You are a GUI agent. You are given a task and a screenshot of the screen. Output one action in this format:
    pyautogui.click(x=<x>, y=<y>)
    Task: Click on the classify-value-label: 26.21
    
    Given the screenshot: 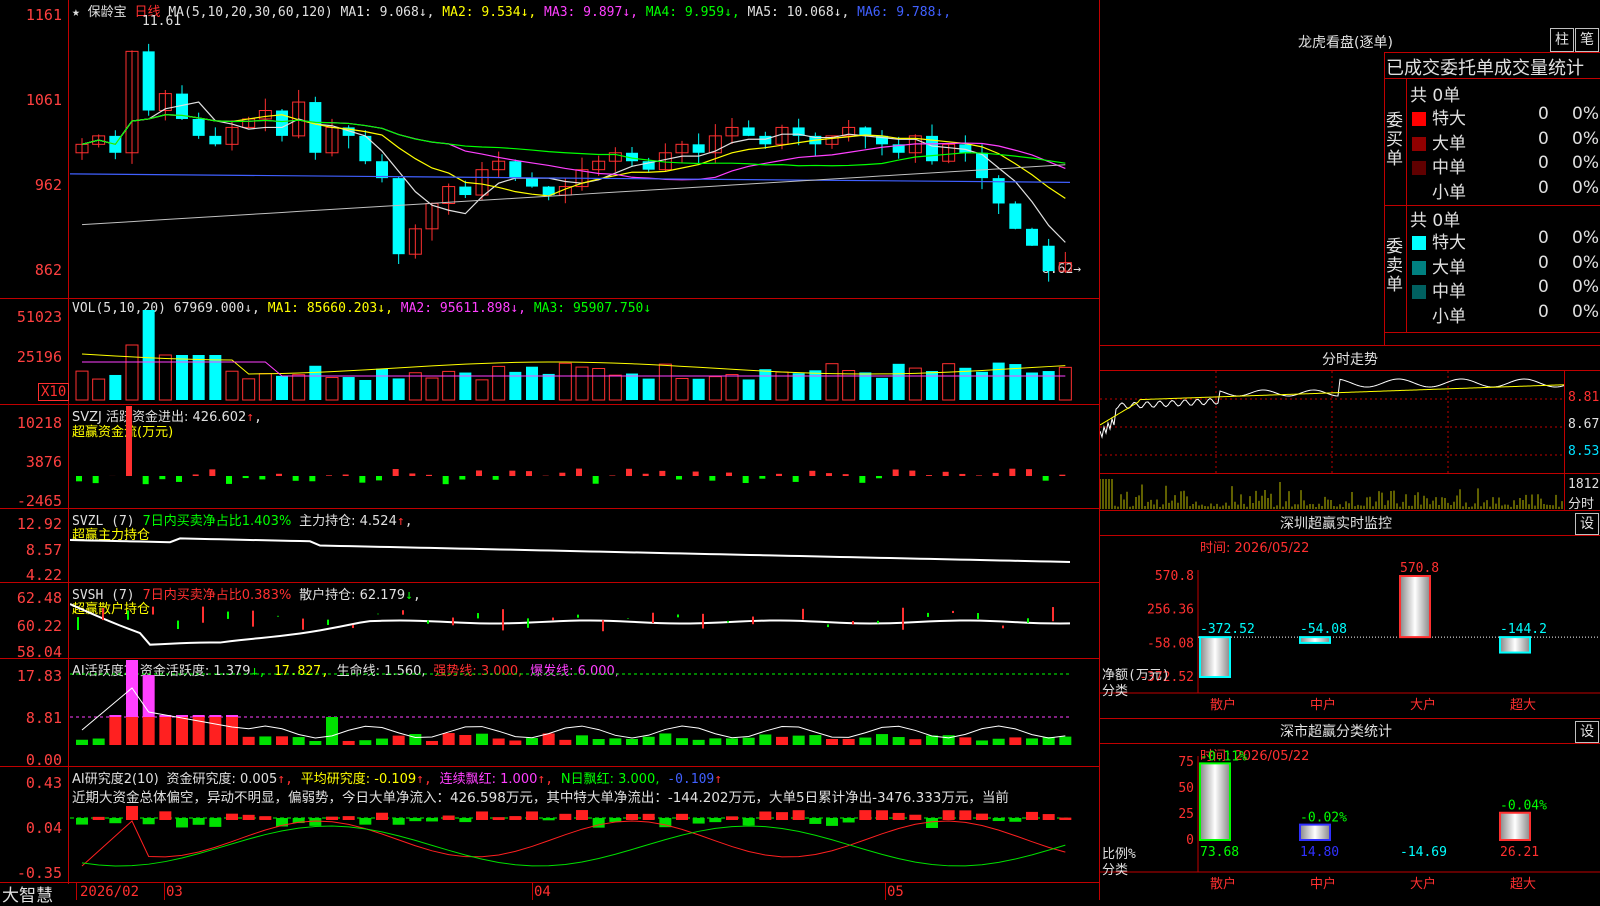 What is the action you would take?
    pyautogui.click(x=1519, y=852)
    